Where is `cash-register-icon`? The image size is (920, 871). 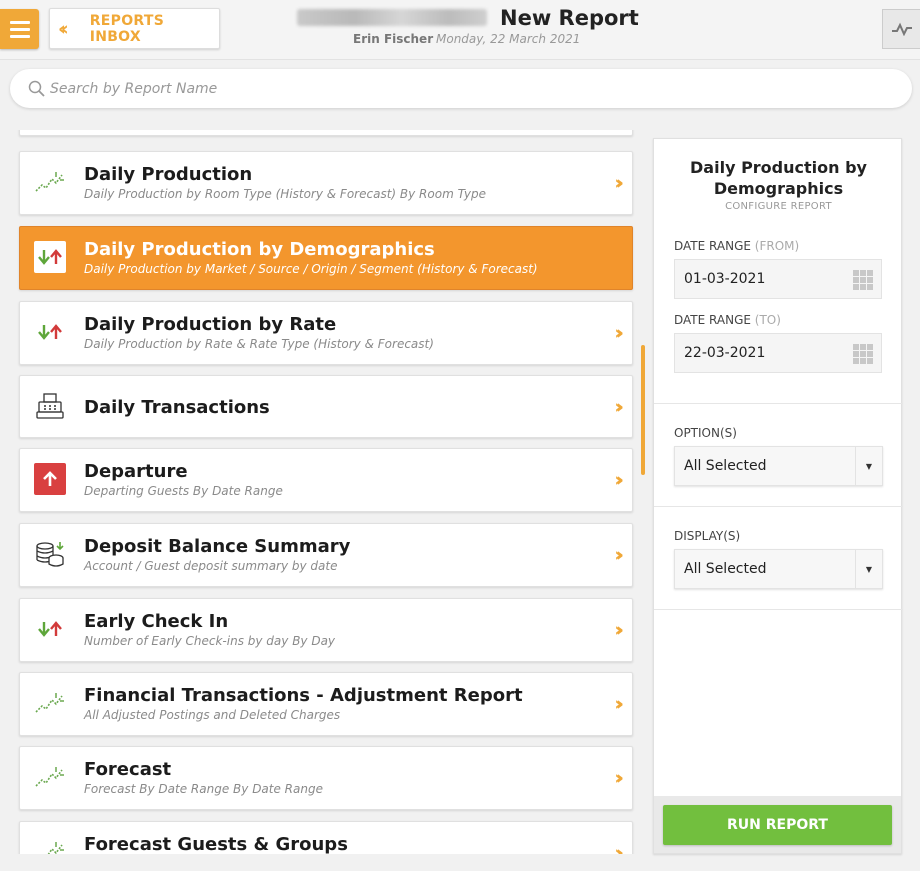
cash-register-icon is located at coordinates (50, 406).